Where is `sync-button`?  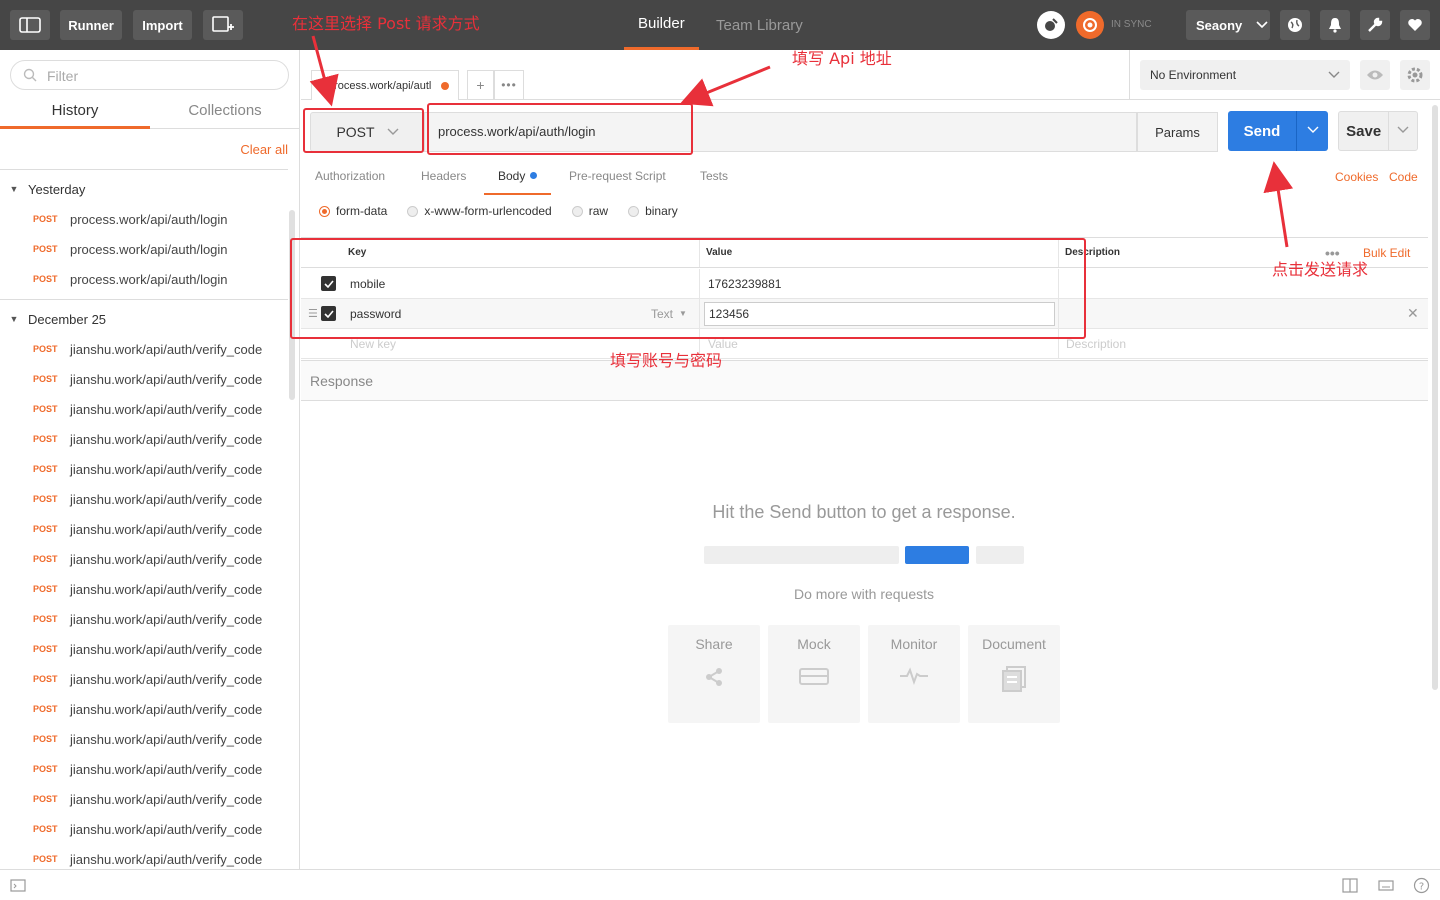 sync-button is located at coordinates (1090, 25).